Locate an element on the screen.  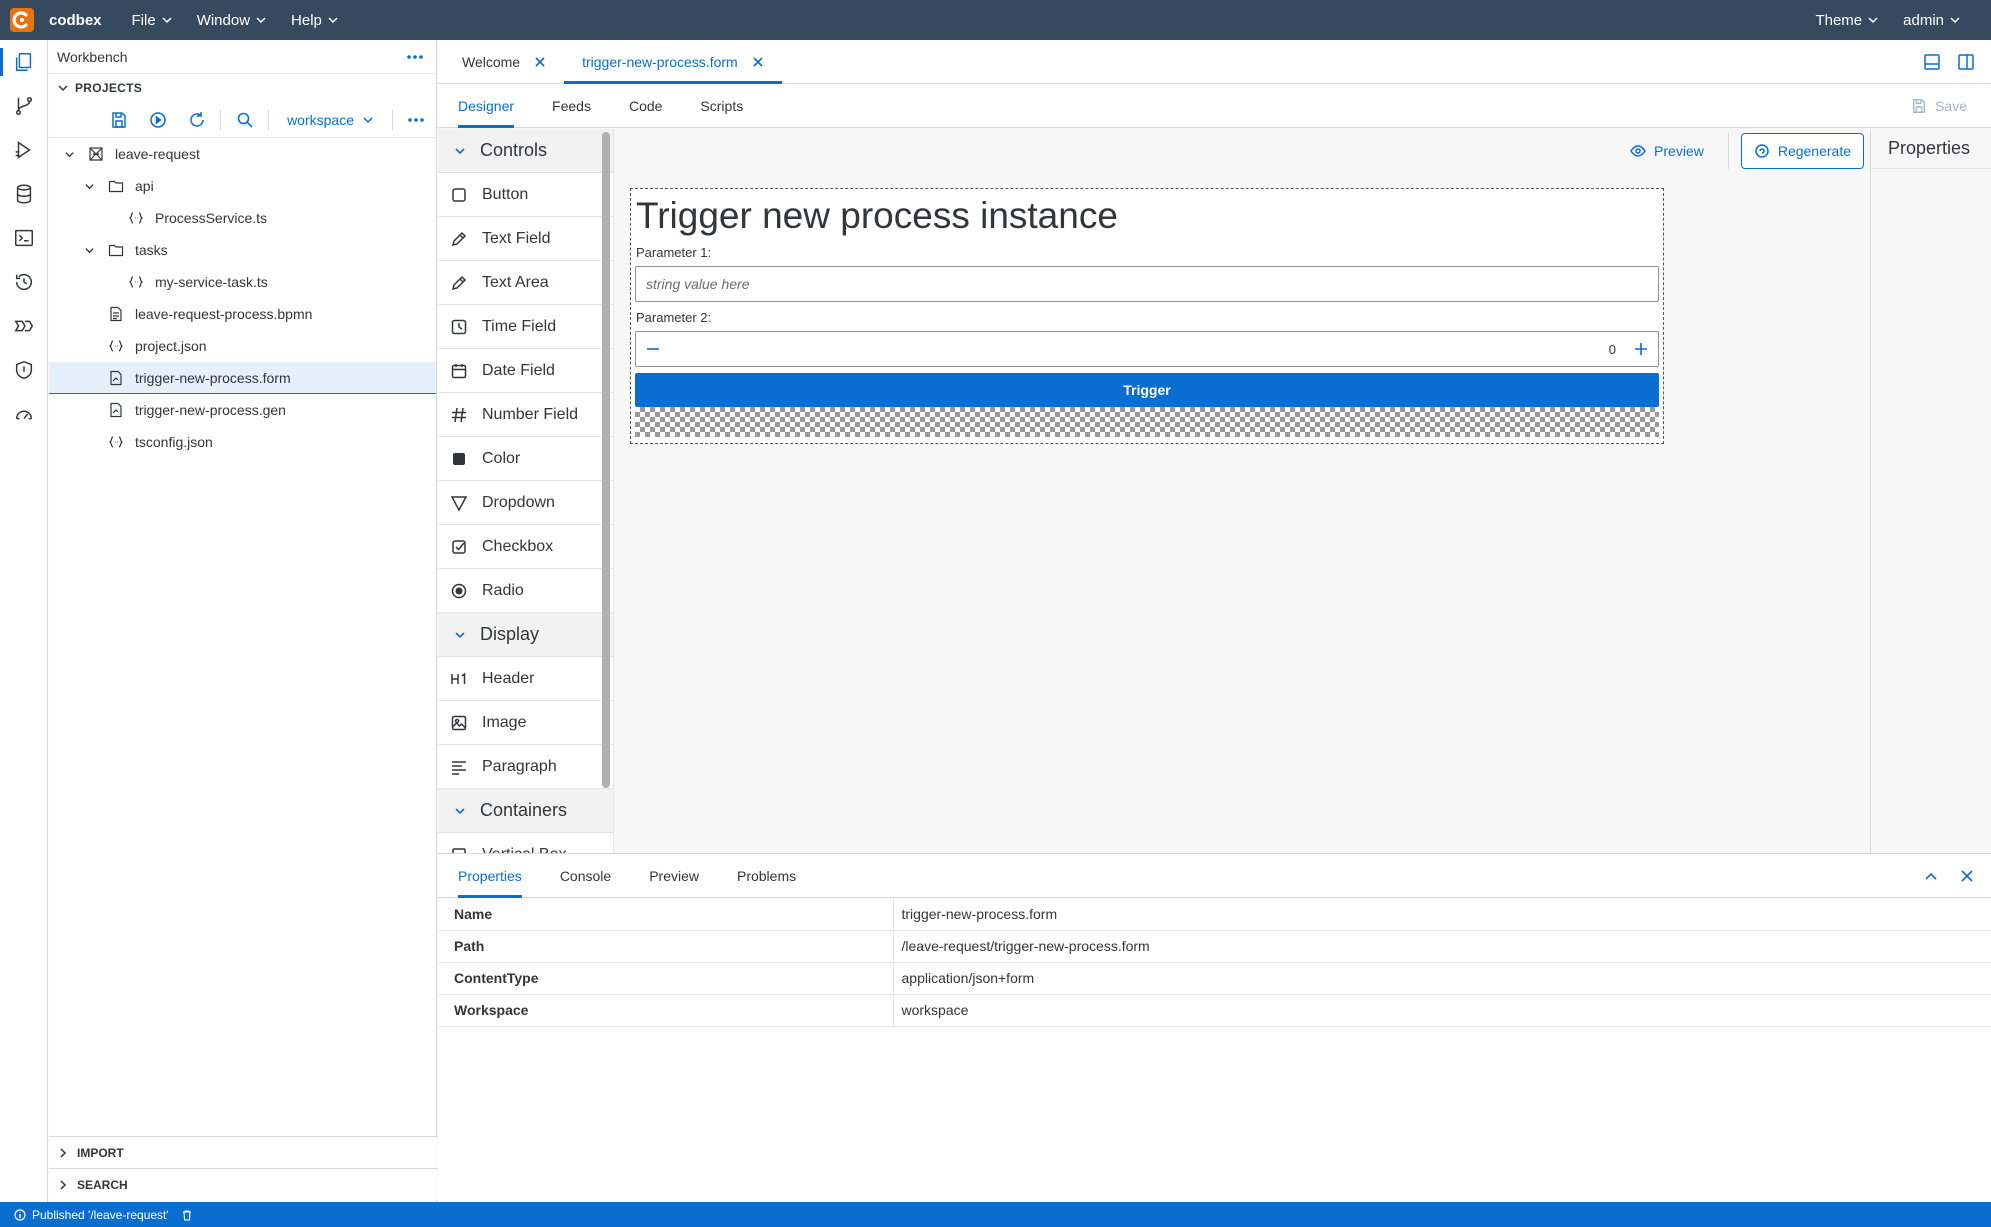
tree-item-project-json: project.json is located at coordinates (242, 346).